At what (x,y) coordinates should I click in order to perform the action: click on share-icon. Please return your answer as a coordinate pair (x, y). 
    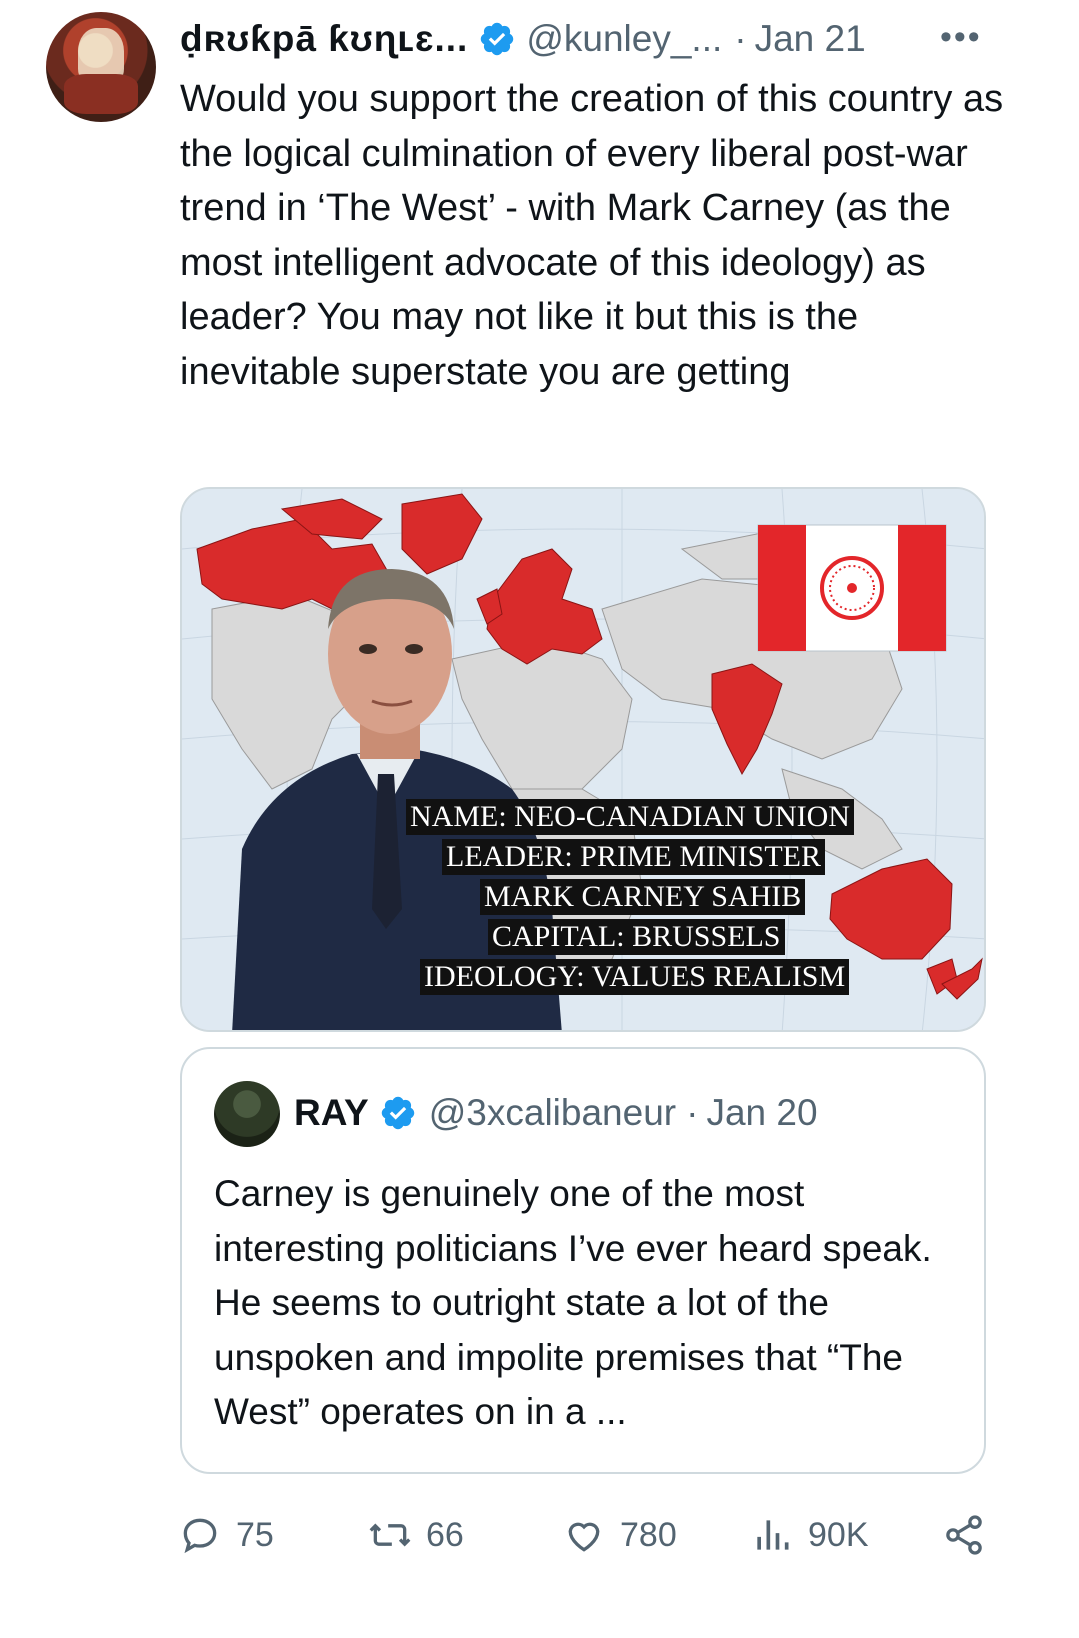
    Looking at the image, I should click on (964, 1535).